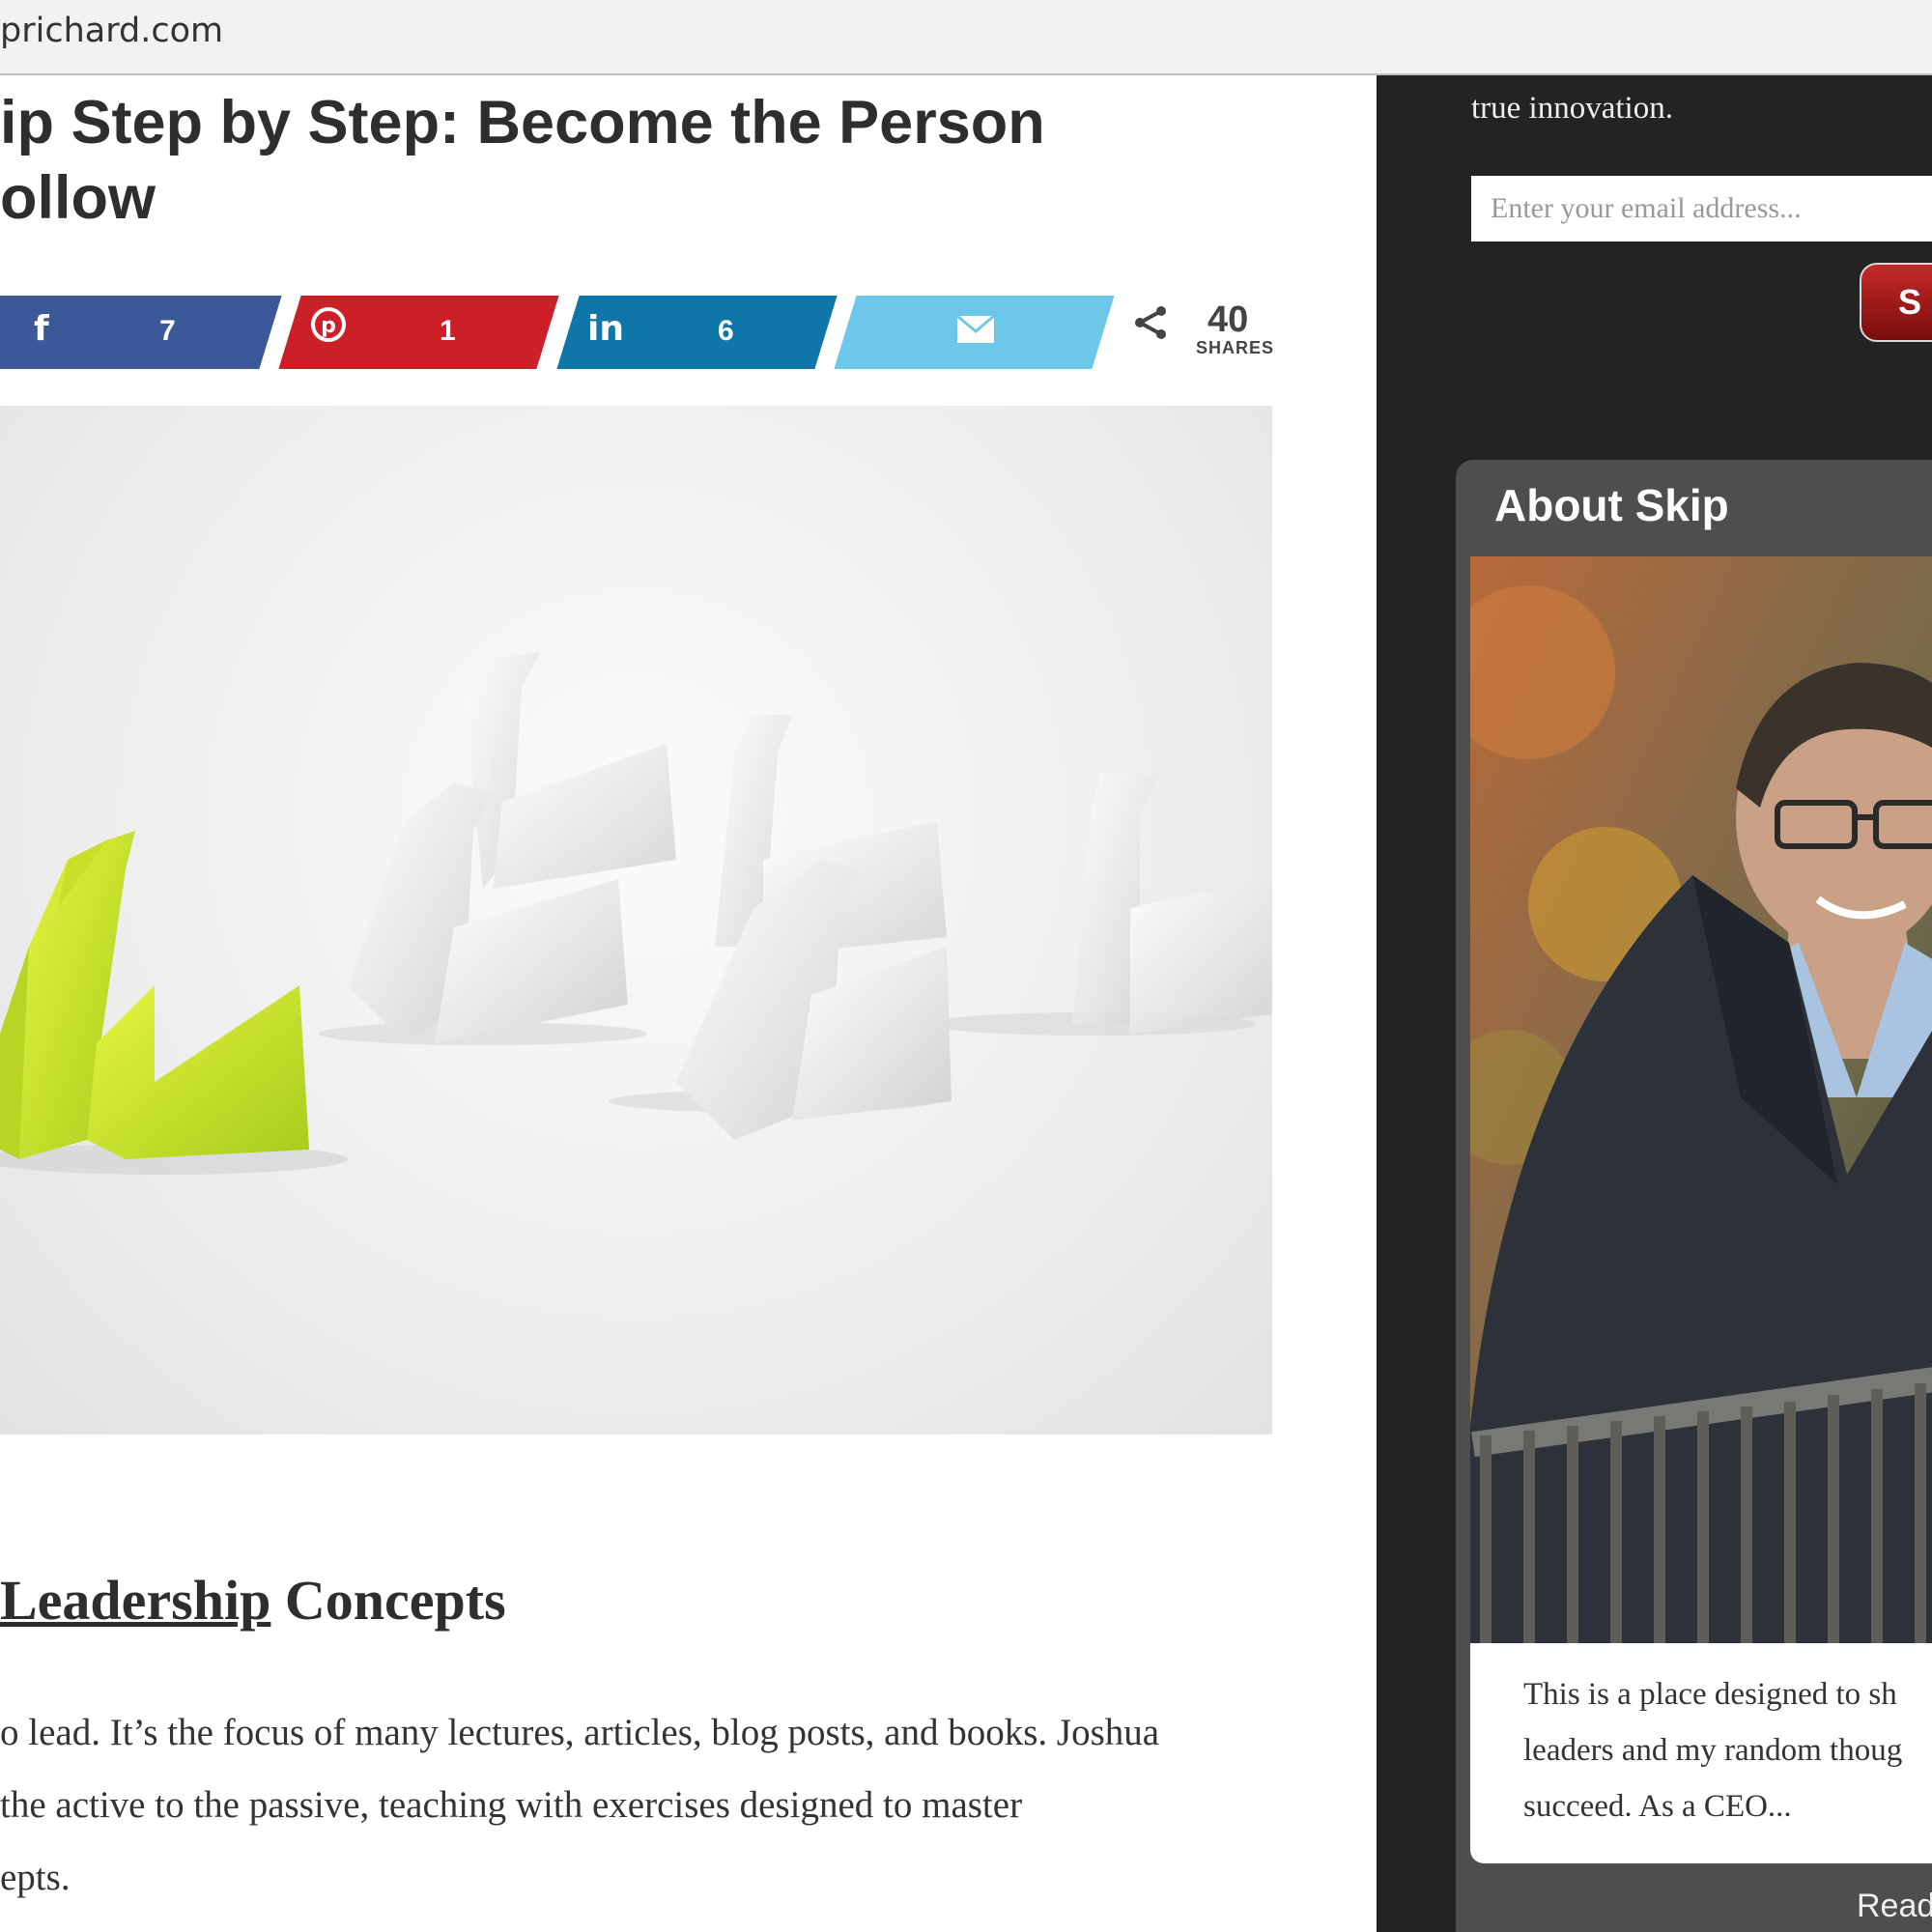 Image resolution: width=1932 pixels, height=1932 pixels. Describe the element at coordinates (605, 329) in the screenshot. I see `linkedin-icon: in` at that location.